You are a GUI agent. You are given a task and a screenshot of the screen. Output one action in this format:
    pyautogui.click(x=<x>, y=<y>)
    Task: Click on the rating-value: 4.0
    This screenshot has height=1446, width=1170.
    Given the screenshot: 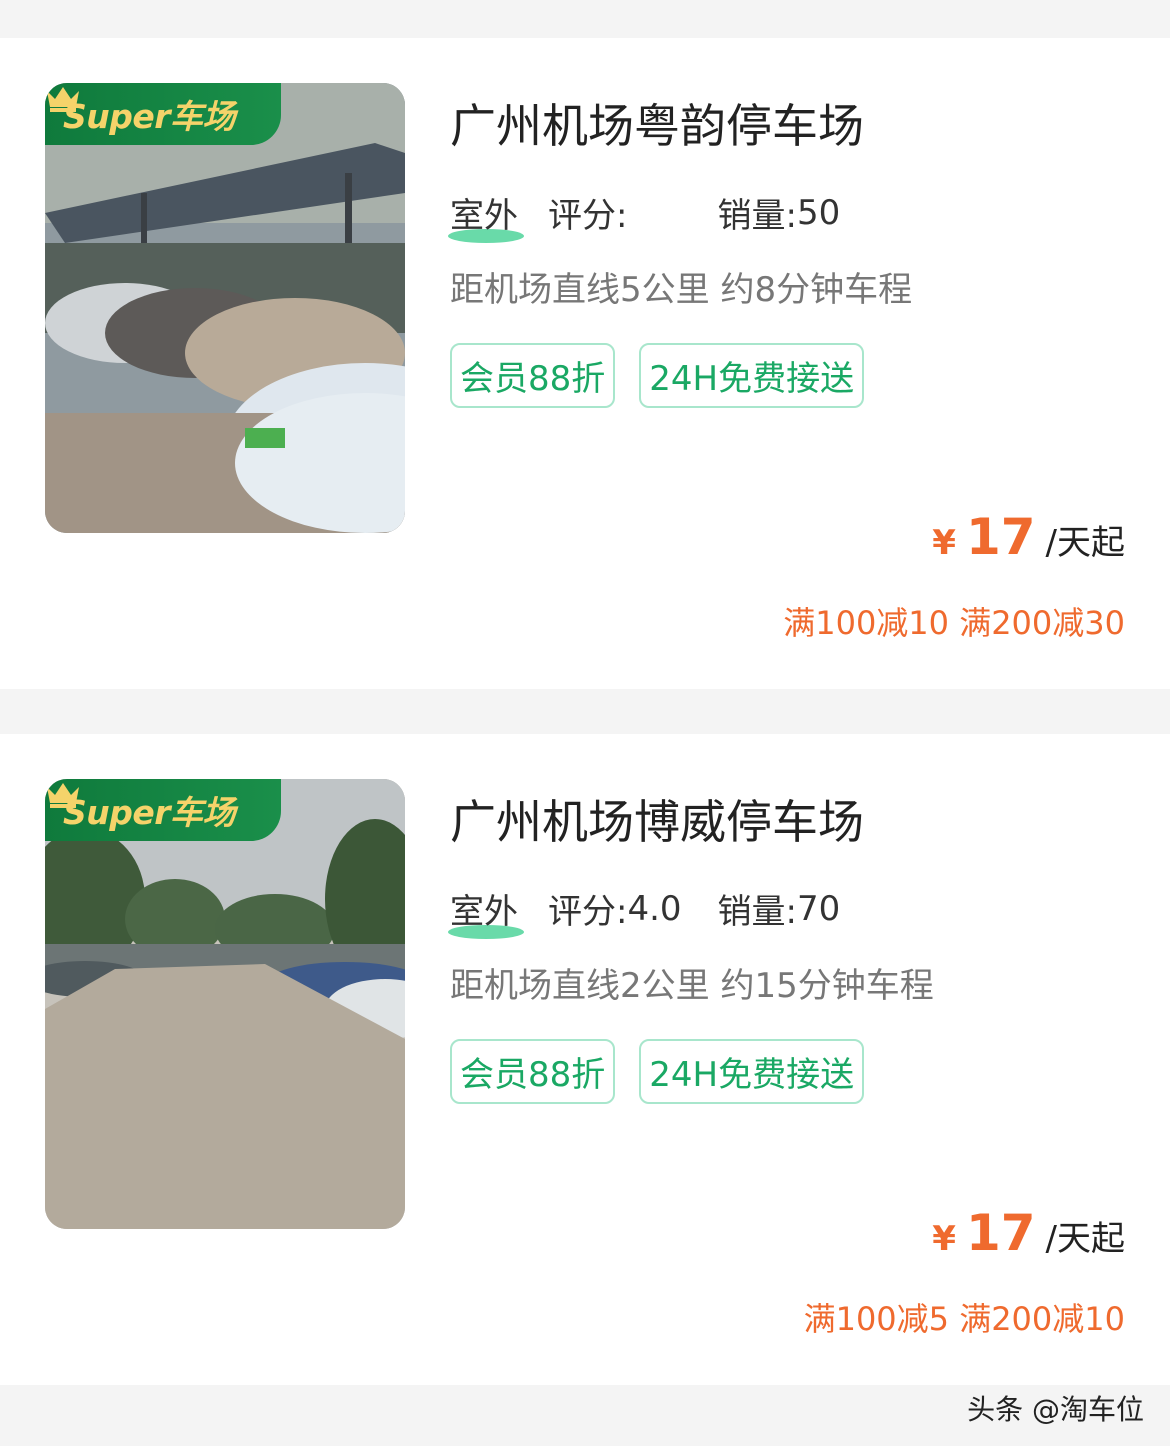 What is the action you would take?
    pyautogui.click(x=654, y=908)
    